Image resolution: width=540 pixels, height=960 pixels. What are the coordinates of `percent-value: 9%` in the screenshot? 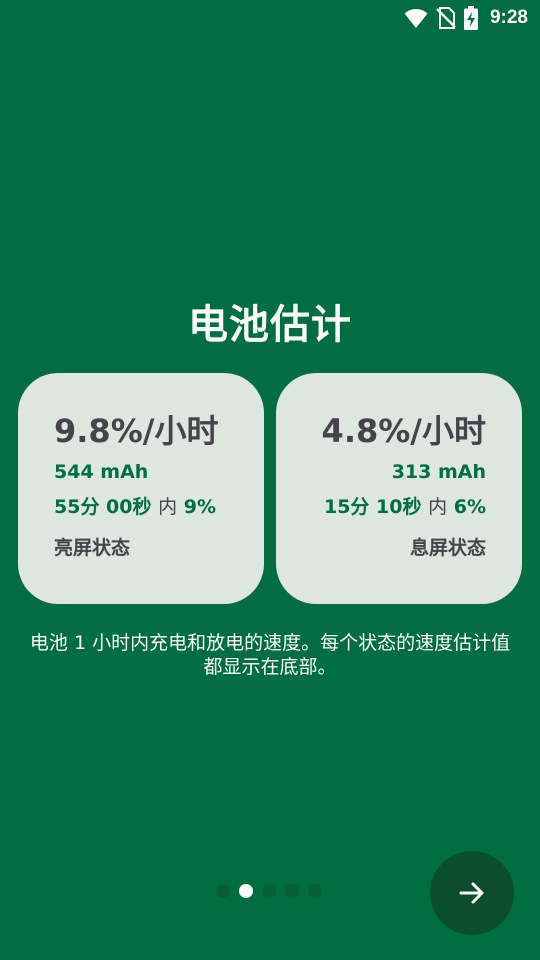 It's located at (200, 507).